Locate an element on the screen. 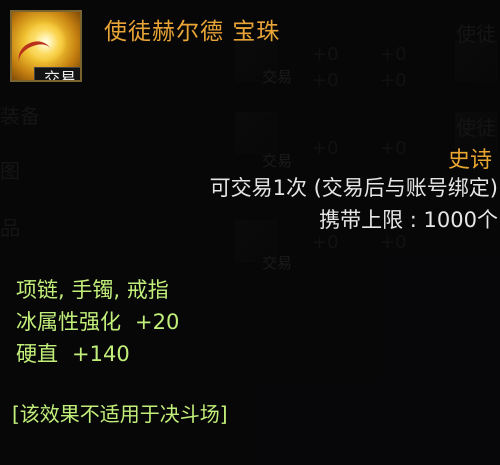 The width and height of the screenshot is (500, 465). orb-icon: 交易 is located at coordinates (46, 46).